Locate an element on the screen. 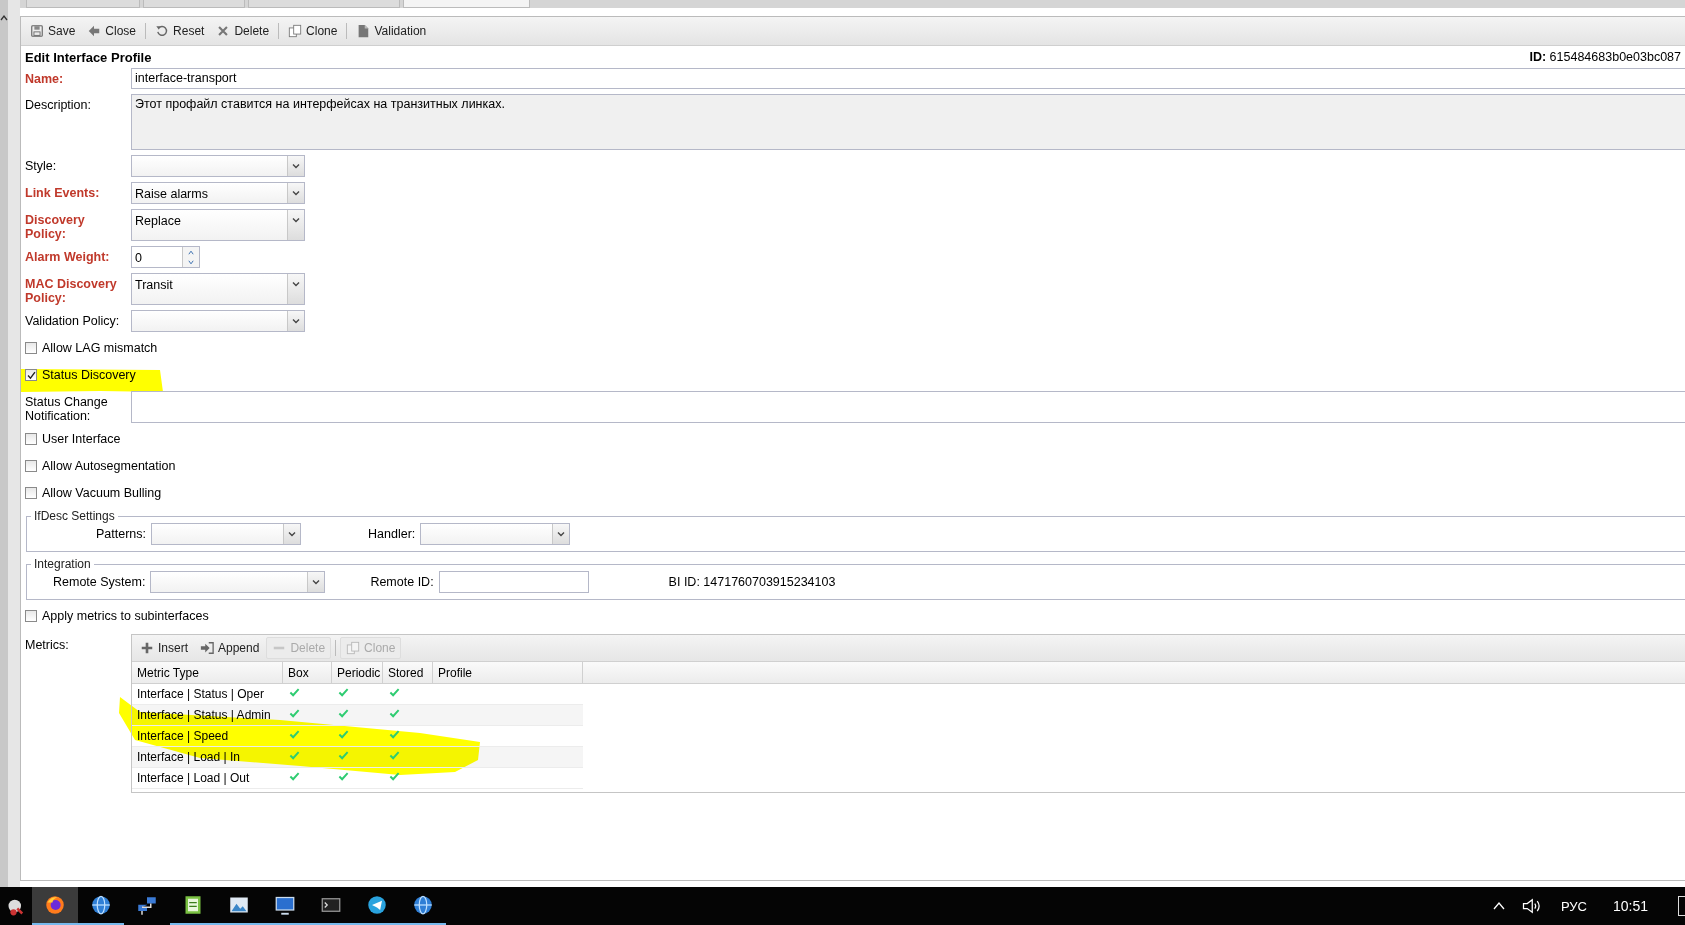  column-header: Periodic is located at coordinates (357, 672).